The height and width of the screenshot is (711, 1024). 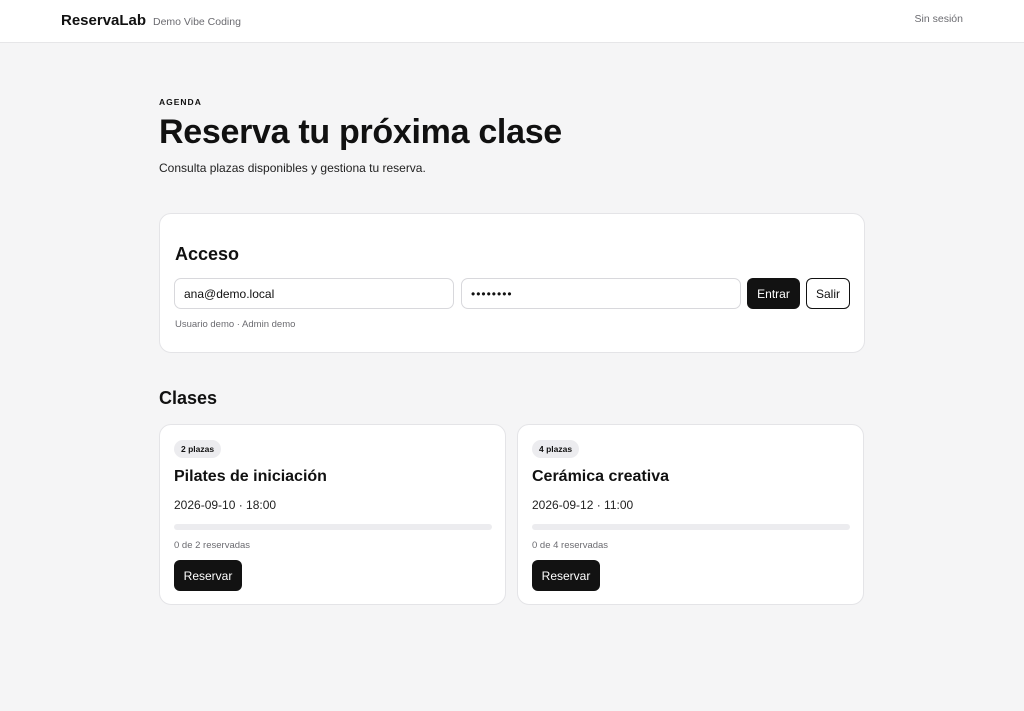 What do you see at coordinates (601, 293) in the screenshot?
I see `password-input` at bounding box center [601, 293].